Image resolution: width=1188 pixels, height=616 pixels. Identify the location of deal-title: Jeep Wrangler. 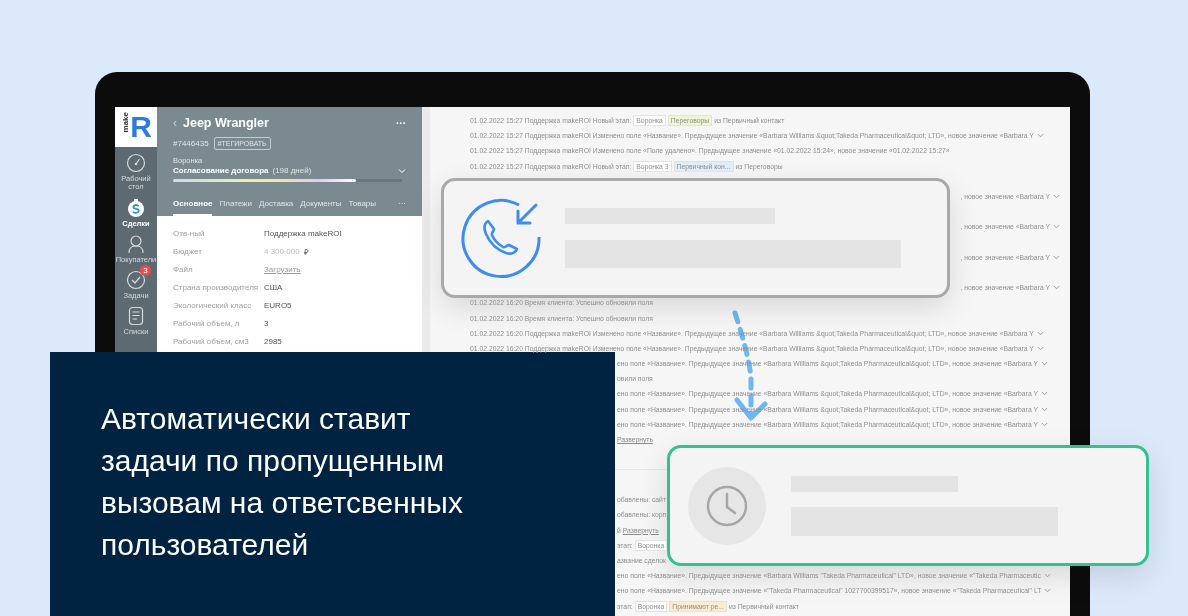
(226, 123).